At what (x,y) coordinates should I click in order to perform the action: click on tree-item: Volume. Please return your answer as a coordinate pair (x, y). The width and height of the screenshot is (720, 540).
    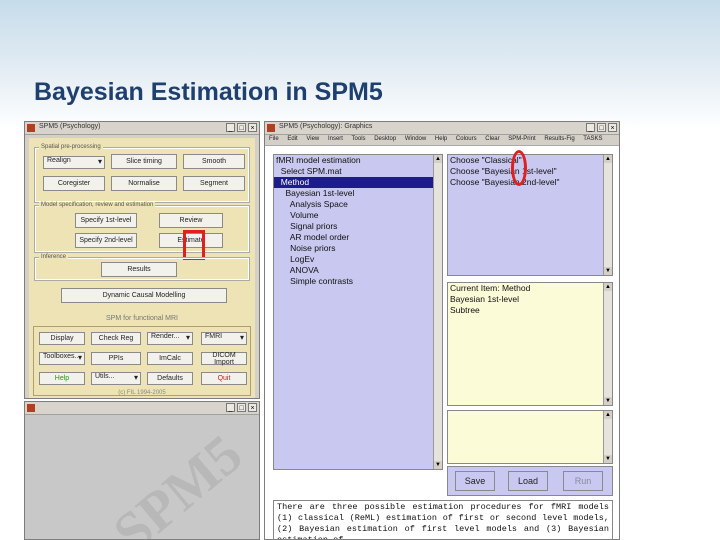
    Looking at the image, I should click on (358, 215).